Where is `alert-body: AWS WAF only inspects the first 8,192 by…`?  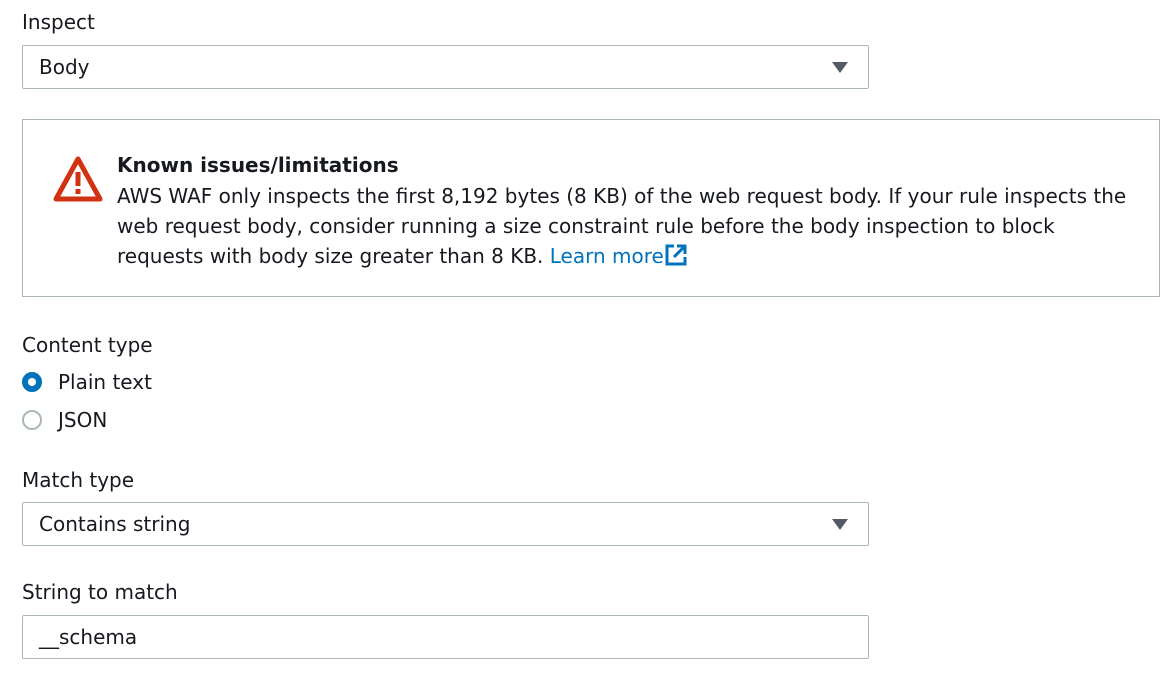
alert-body: AWS WAF only inspects the first 8,192 by… is located at coordinates (627, 226).